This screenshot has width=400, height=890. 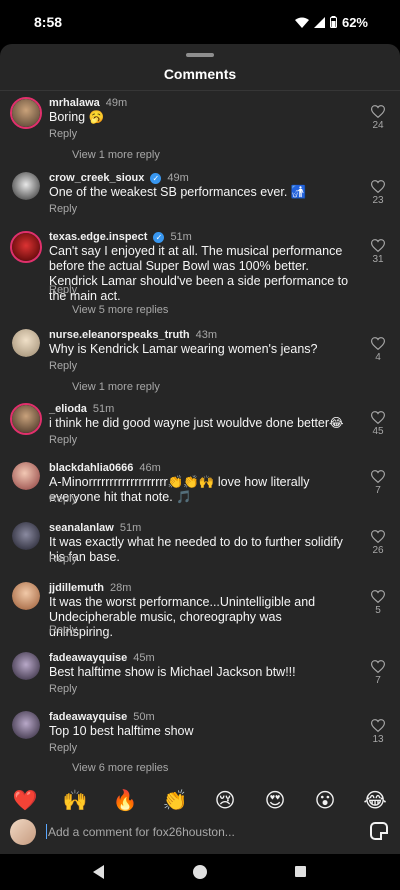 What do you see at coordinates (200, 22) in the screenshot?
I see `status-bar: 8:58 62%` at bounding box center [200, 22].